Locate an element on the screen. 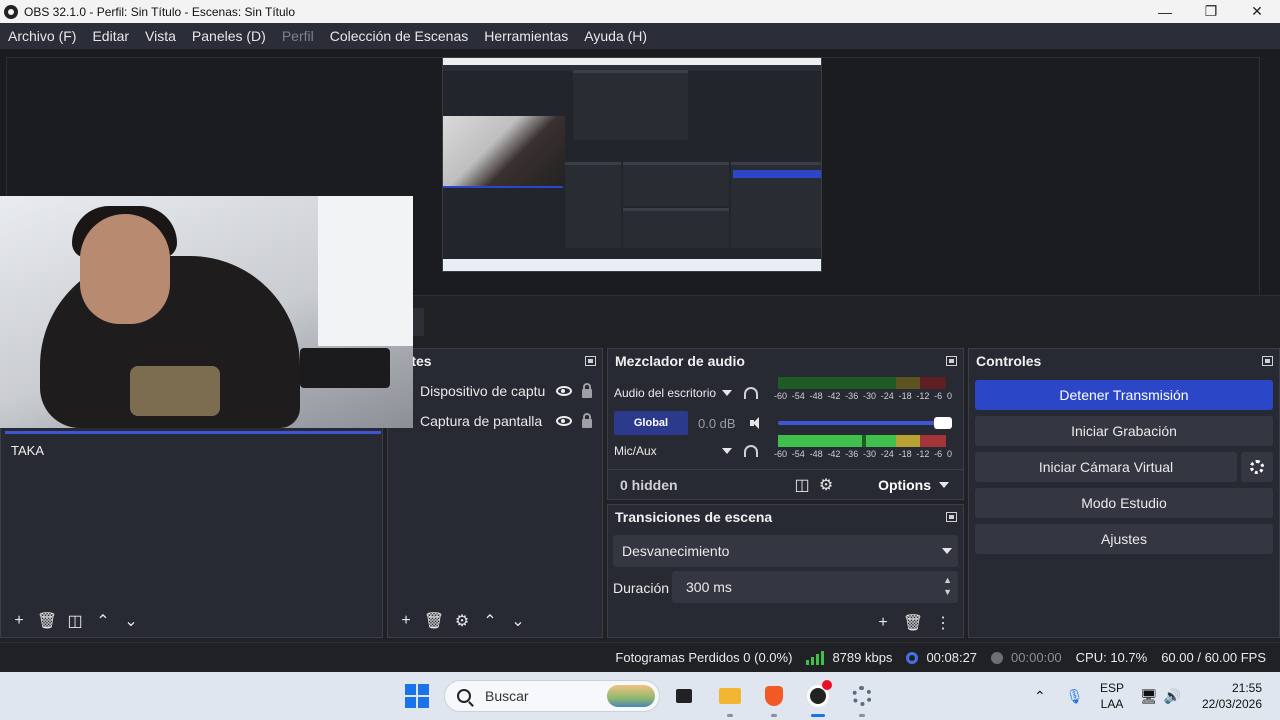  gear-icon is located at coordinates (1257, 467).